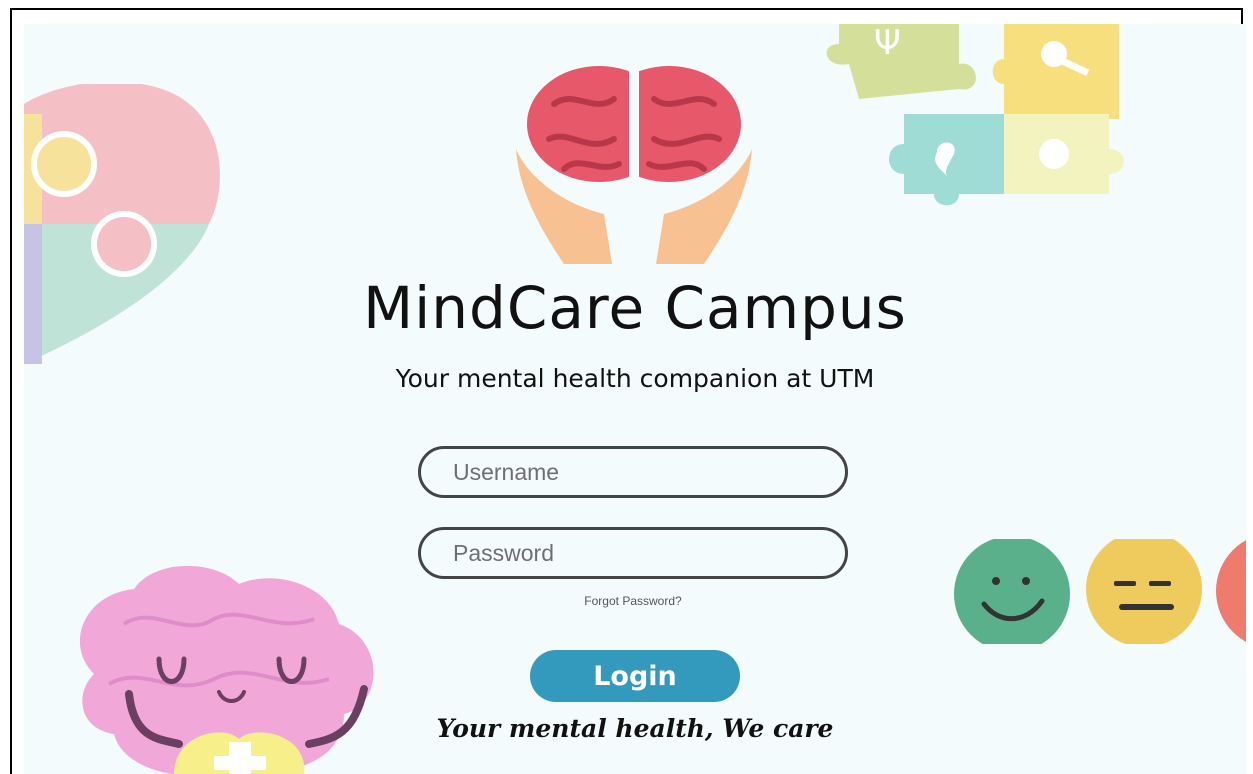 The image size is (1253, 774). What do you see at coordinates (887, 43) in the screenshot?
I see `svg-text: Ψ` at bounding box center [887, 43].